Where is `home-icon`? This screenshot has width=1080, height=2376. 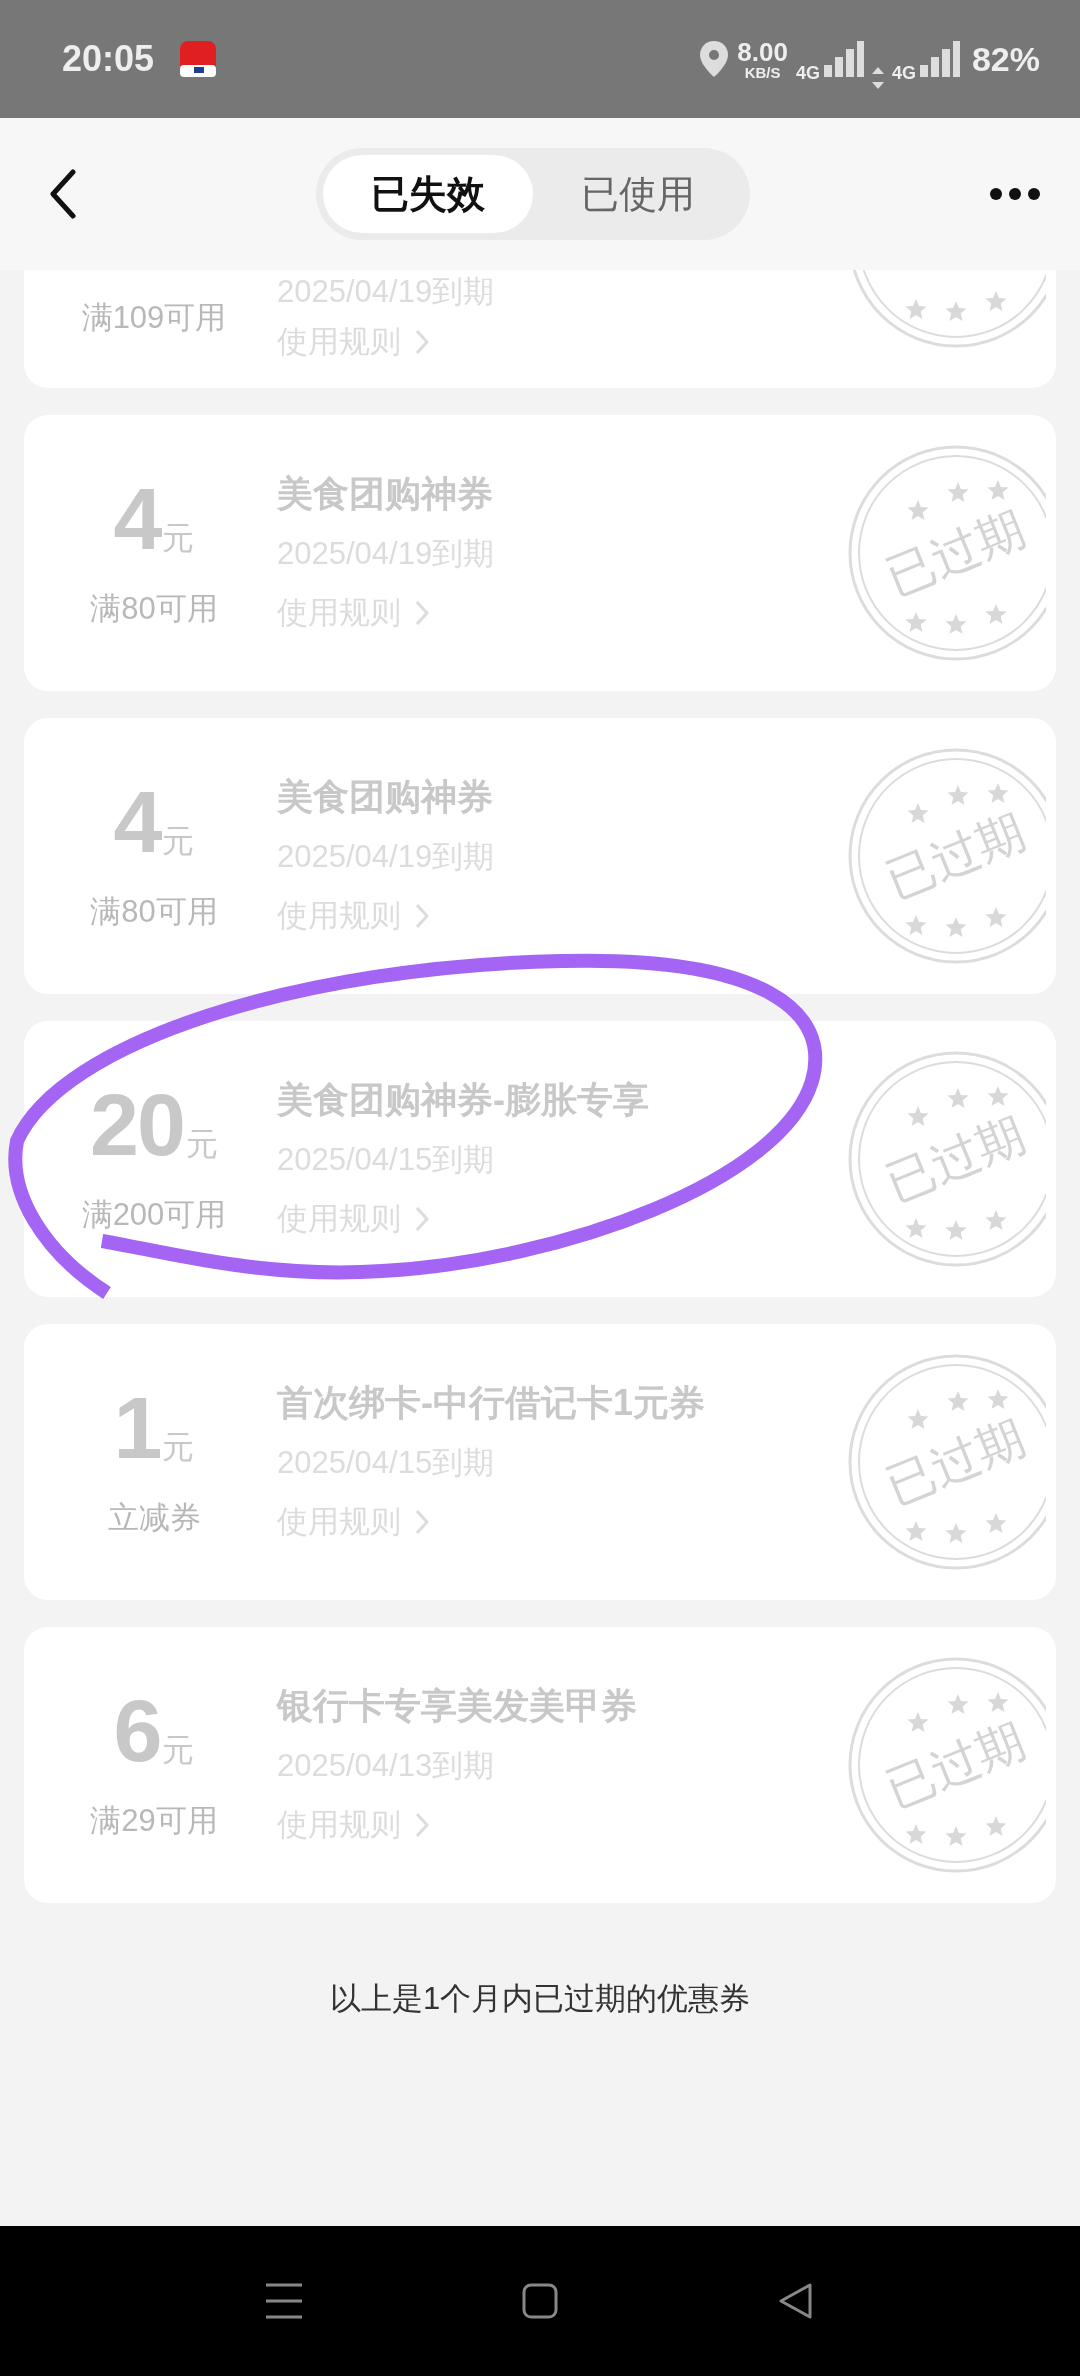
home-icon is located at coordinates (540, 2301).